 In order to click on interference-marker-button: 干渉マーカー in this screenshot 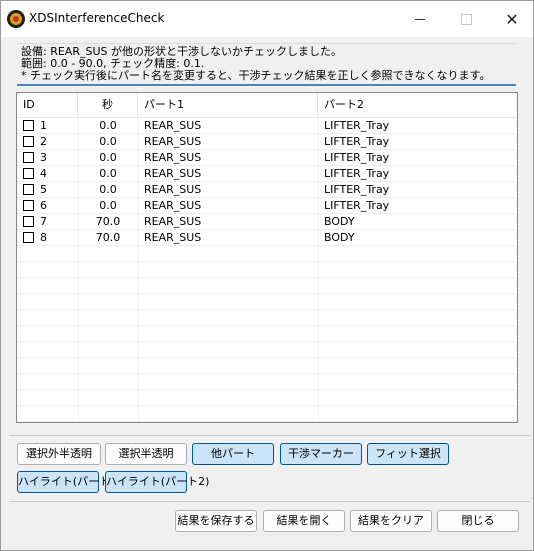, I will do `click(321, 454)`.